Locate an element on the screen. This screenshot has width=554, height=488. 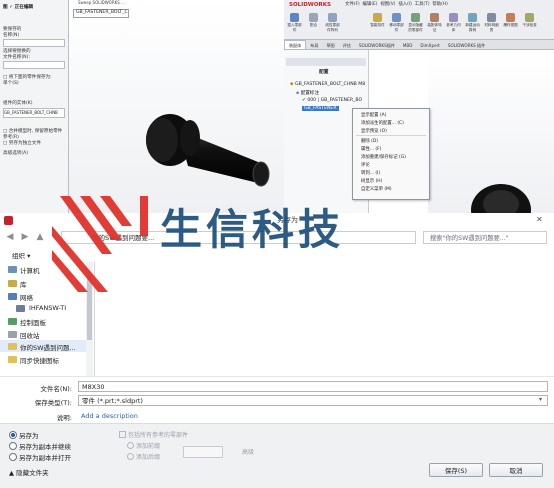
nav-item-library: 库 is located at coordinates (23, 284).